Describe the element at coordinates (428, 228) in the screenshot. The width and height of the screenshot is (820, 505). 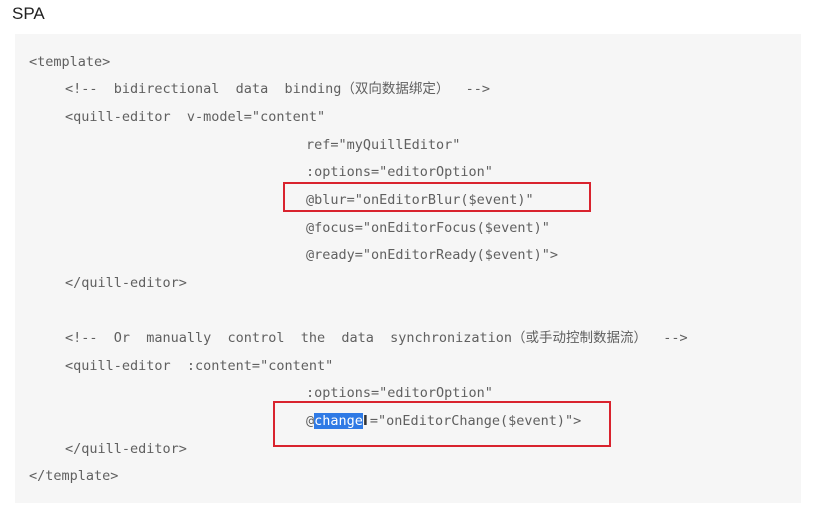
I see `code-line: @focus="onEditorFocus($event)"` at that location.